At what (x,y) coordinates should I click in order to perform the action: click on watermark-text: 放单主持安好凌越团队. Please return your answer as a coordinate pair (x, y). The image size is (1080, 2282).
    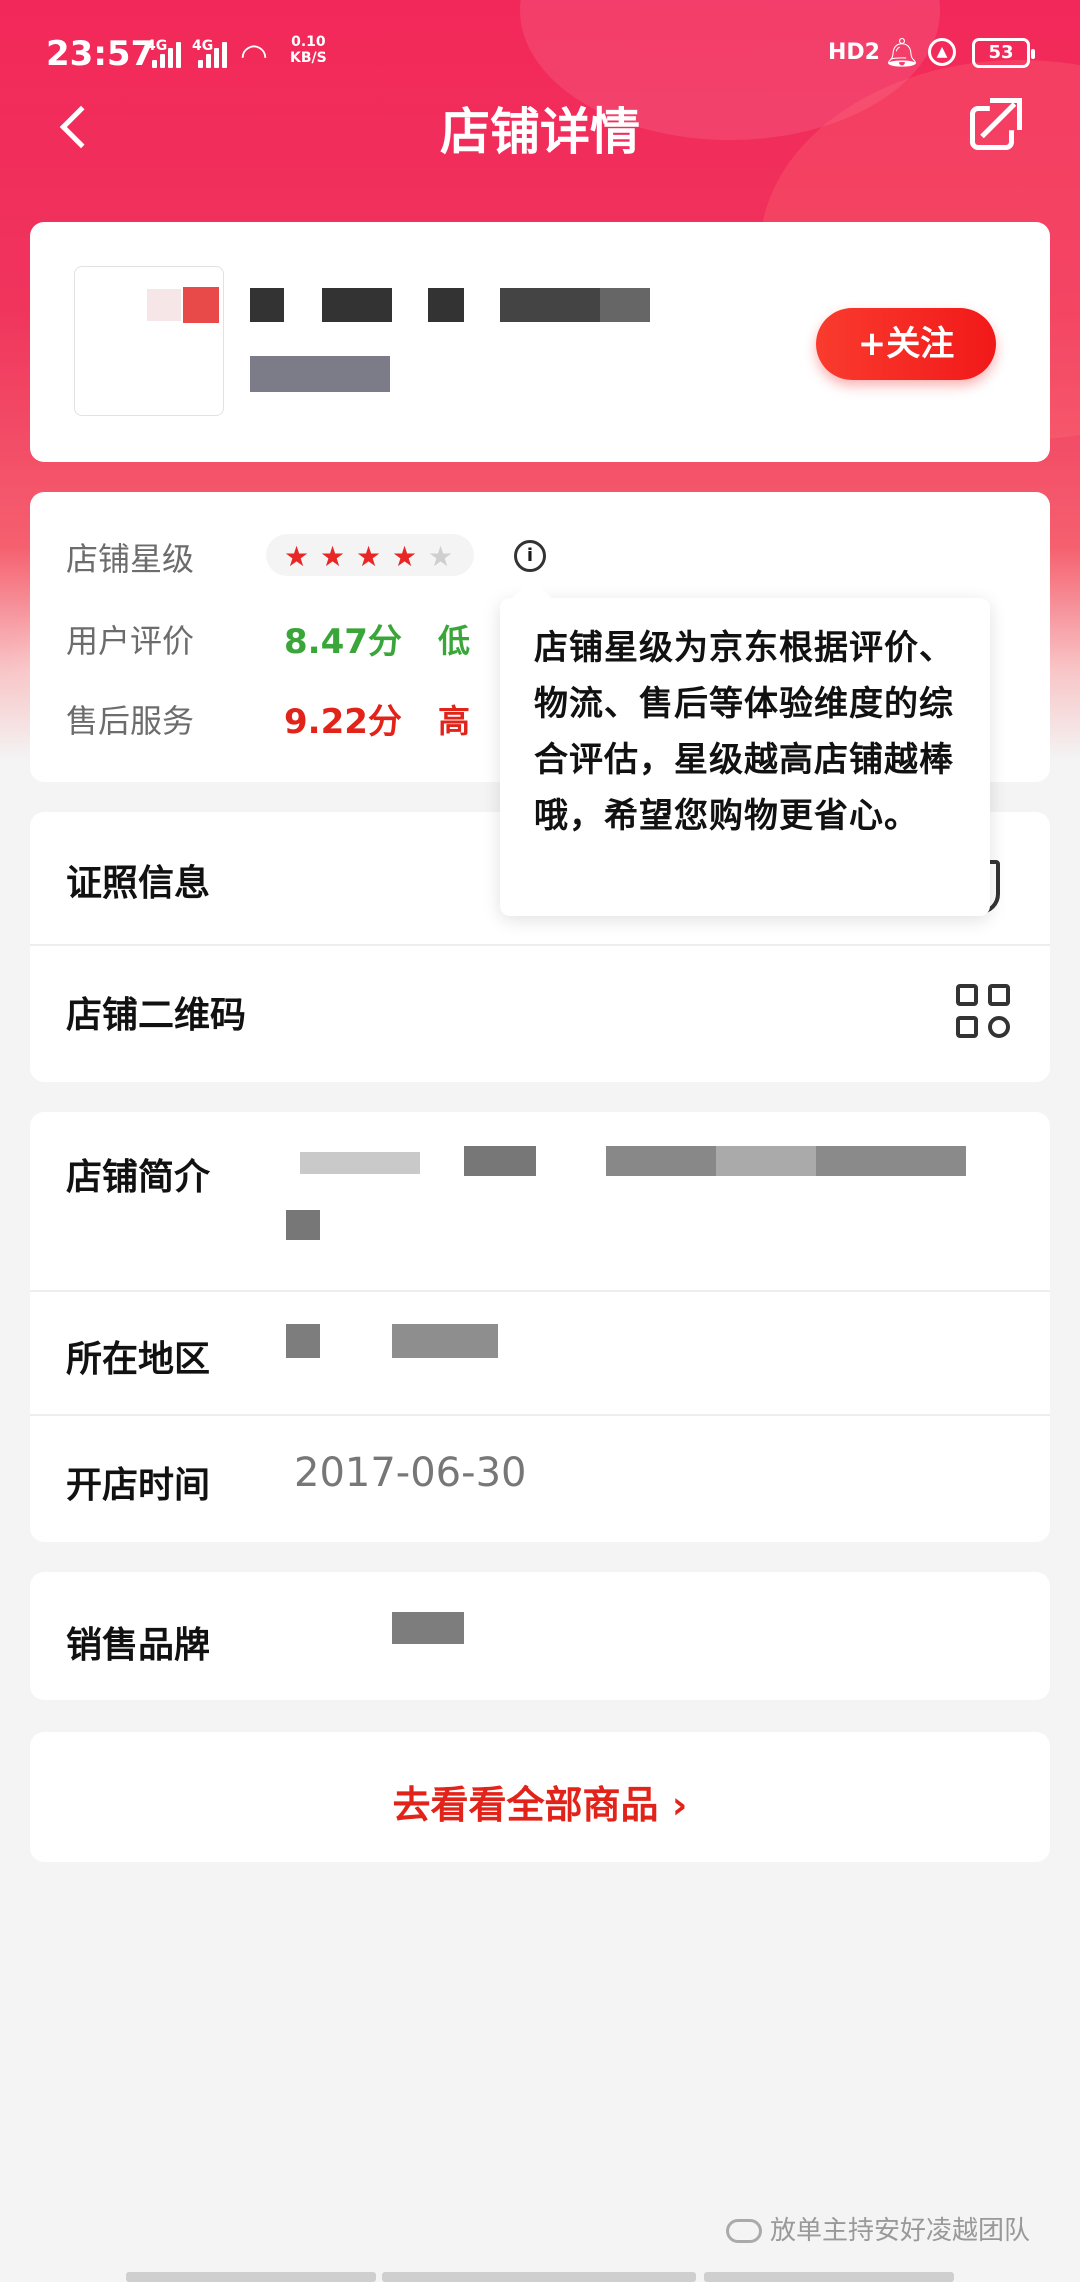
    Looking at the image, I should click on (900, 2231).